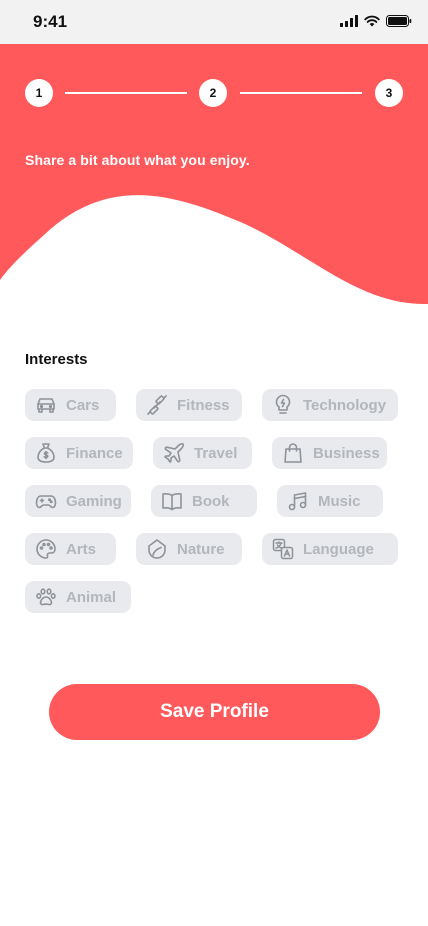 This screenshot has width=428, height=926. What do you see at coordinates (46, 453) in the screenshot?
I see `money-bag-icon` at bounding box center [46, 453].